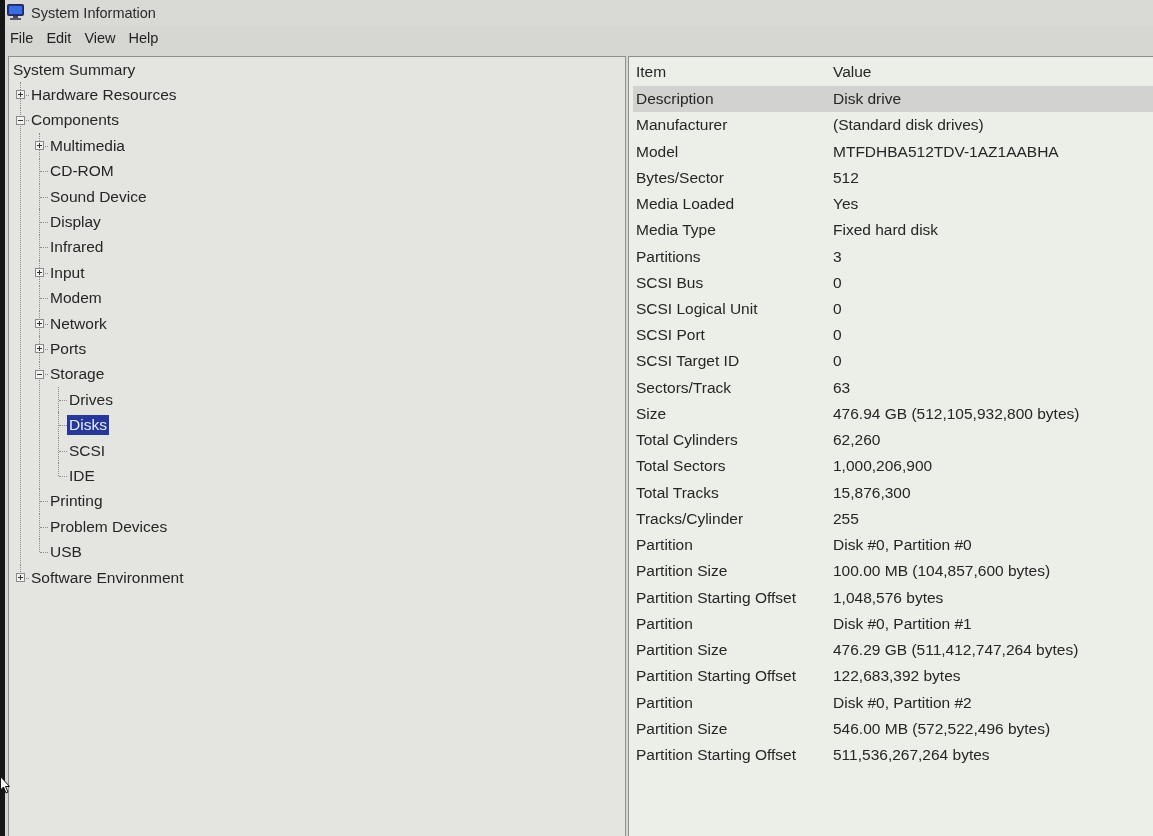 The height and width of the screenshot is (836, 1153). I want to click on tree-item: Network, so click(78, 323).